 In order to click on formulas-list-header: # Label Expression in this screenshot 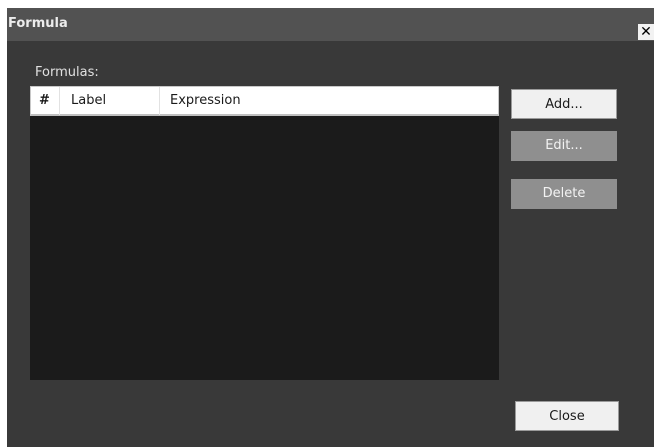, I will do `click(264, 101)`.